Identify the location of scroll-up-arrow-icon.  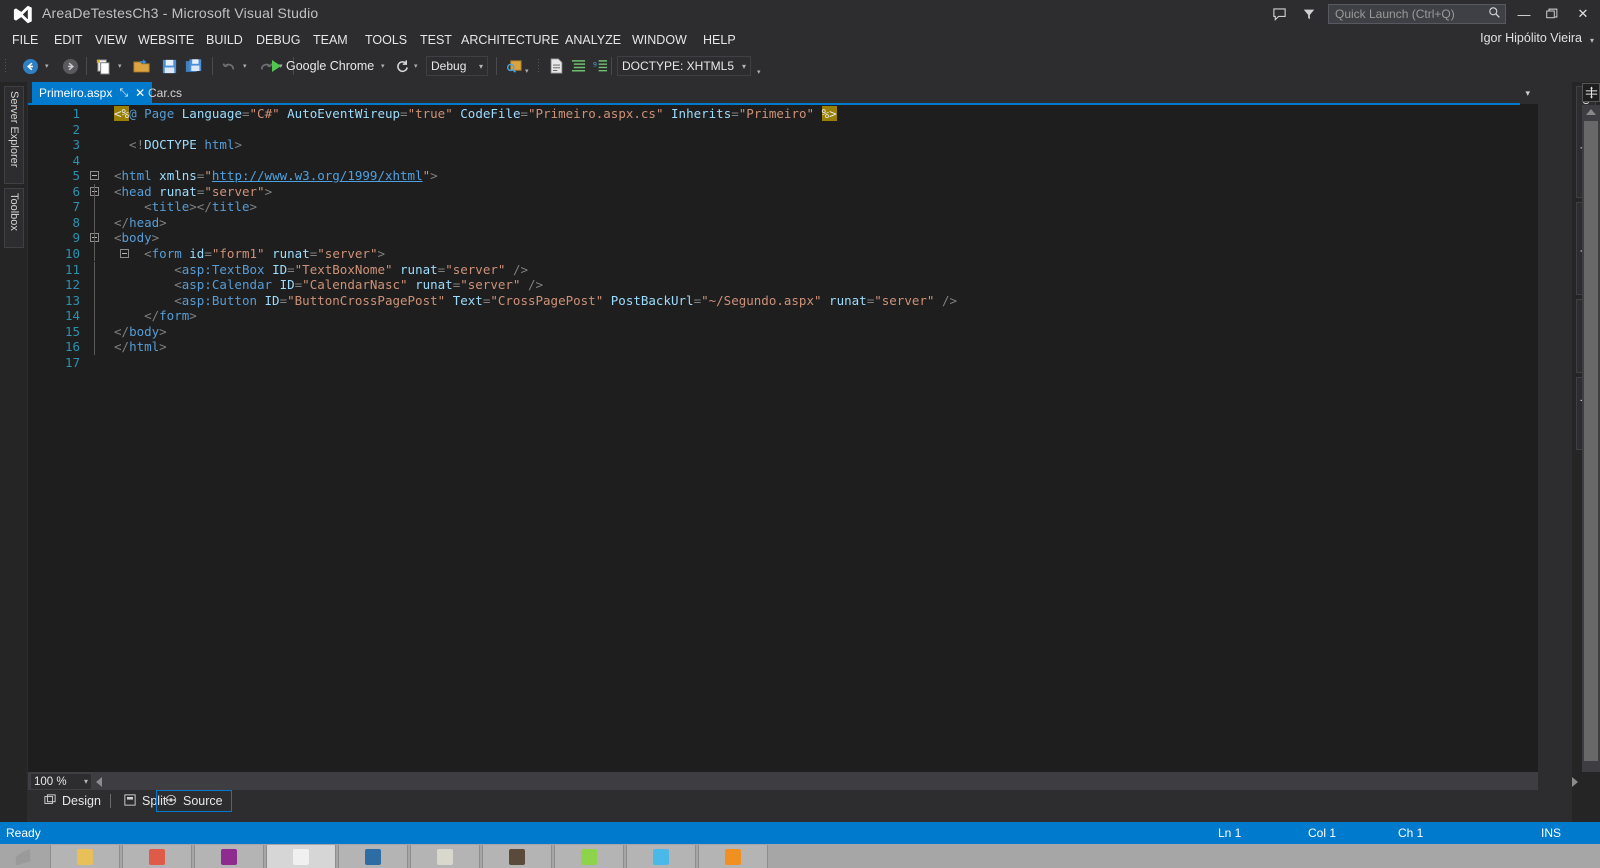
(1591, 112).